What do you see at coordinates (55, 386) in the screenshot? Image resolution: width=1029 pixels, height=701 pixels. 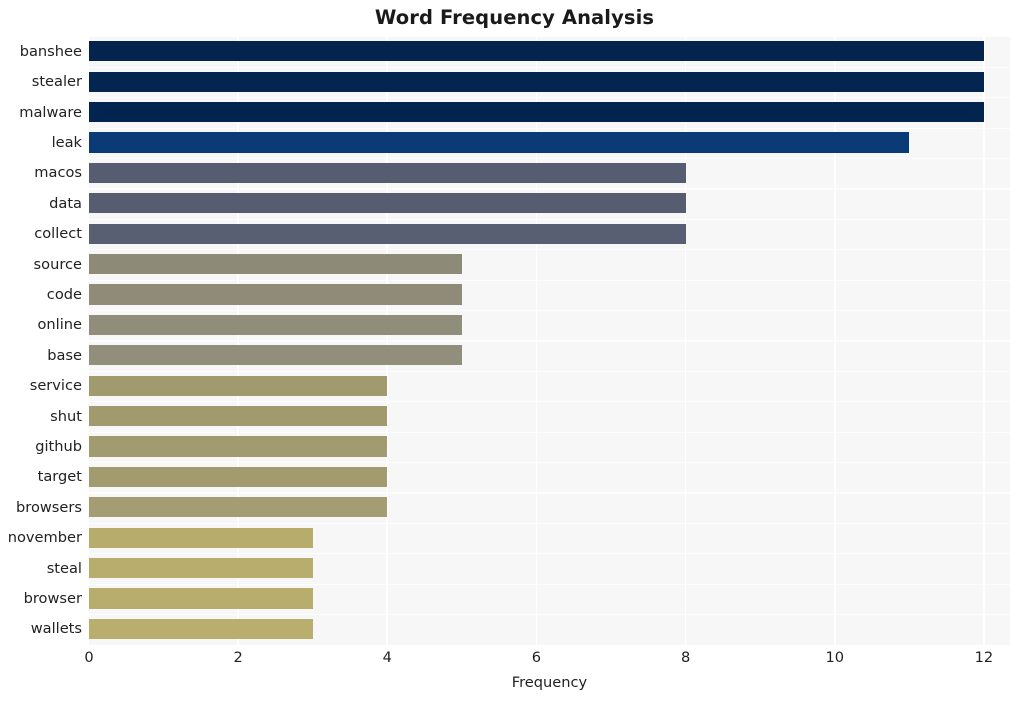 I see `y-tick-label-service: service` at bounding box center [55, 386].